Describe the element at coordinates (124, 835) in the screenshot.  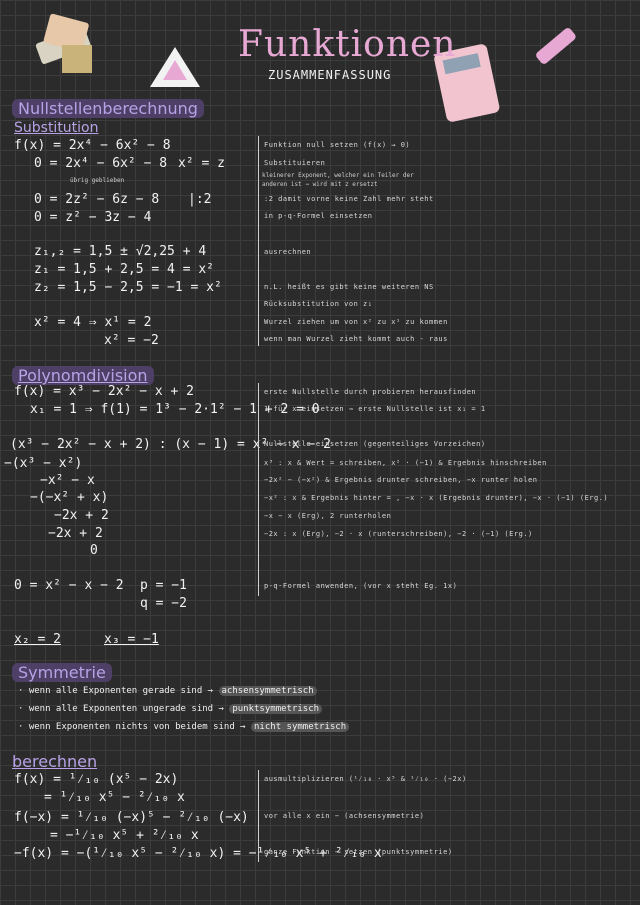
I see `math-line: = −¹⁄₁₀ x⁵ + ²⁄₁₀ x` at that location.